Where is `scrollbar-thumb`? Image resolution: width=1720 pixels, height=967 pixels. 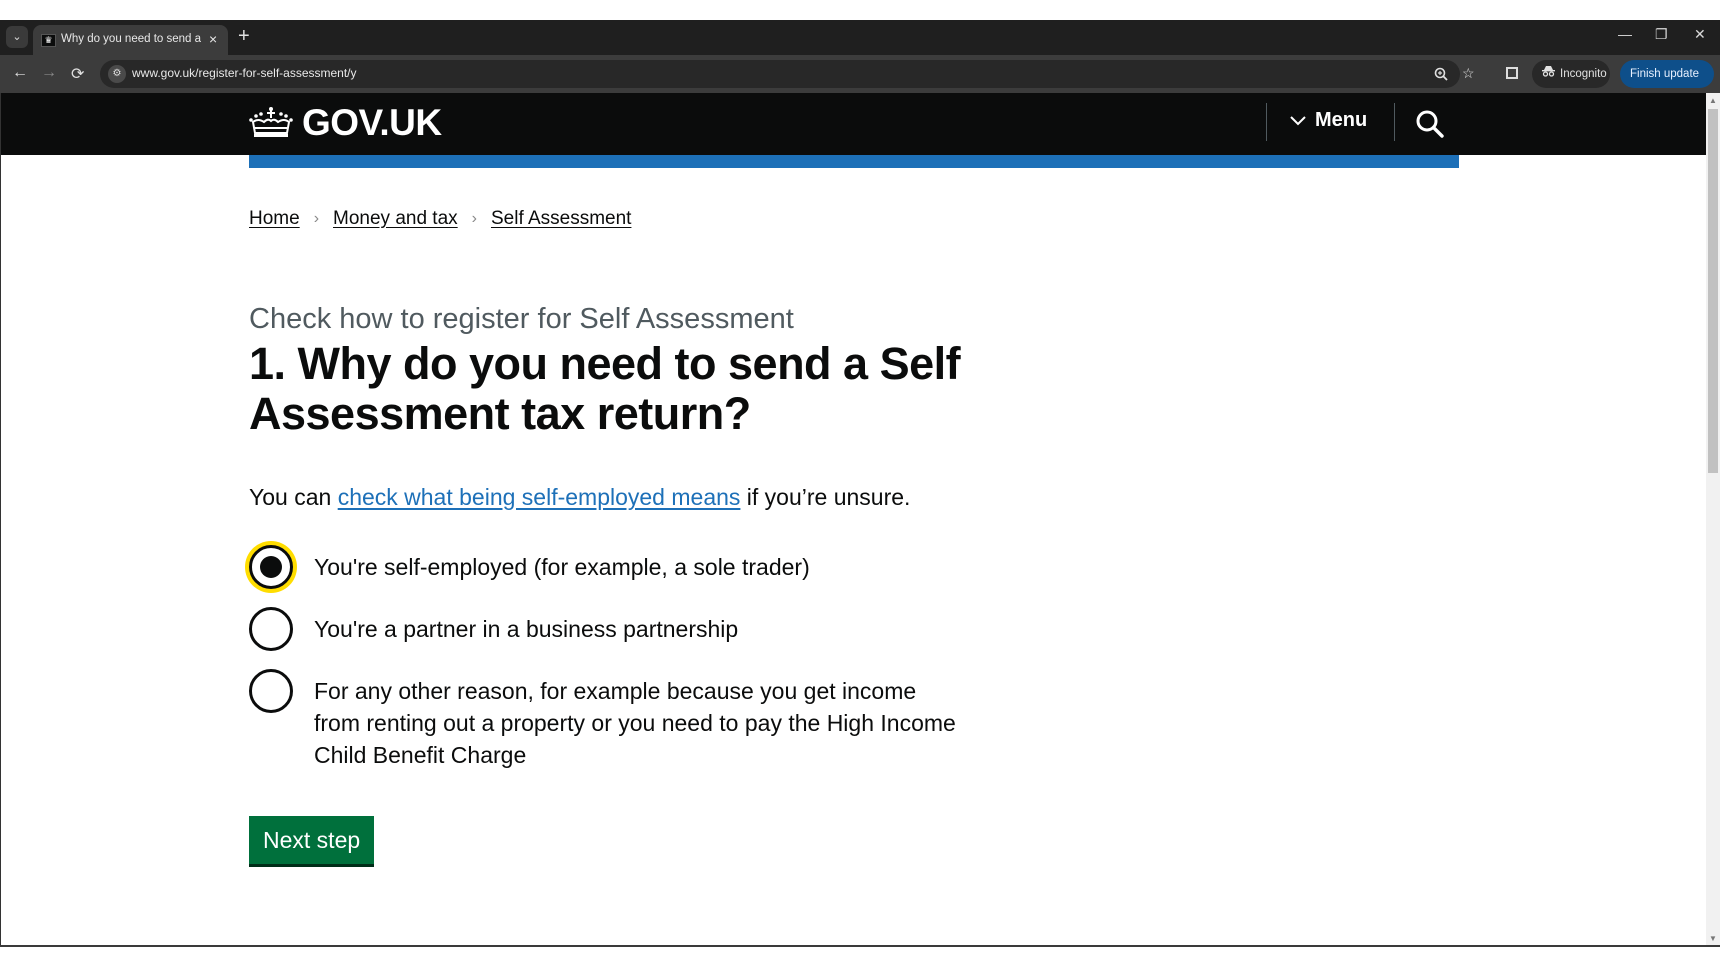 scrollbar-thumb is located at coordinates (1713, 291).